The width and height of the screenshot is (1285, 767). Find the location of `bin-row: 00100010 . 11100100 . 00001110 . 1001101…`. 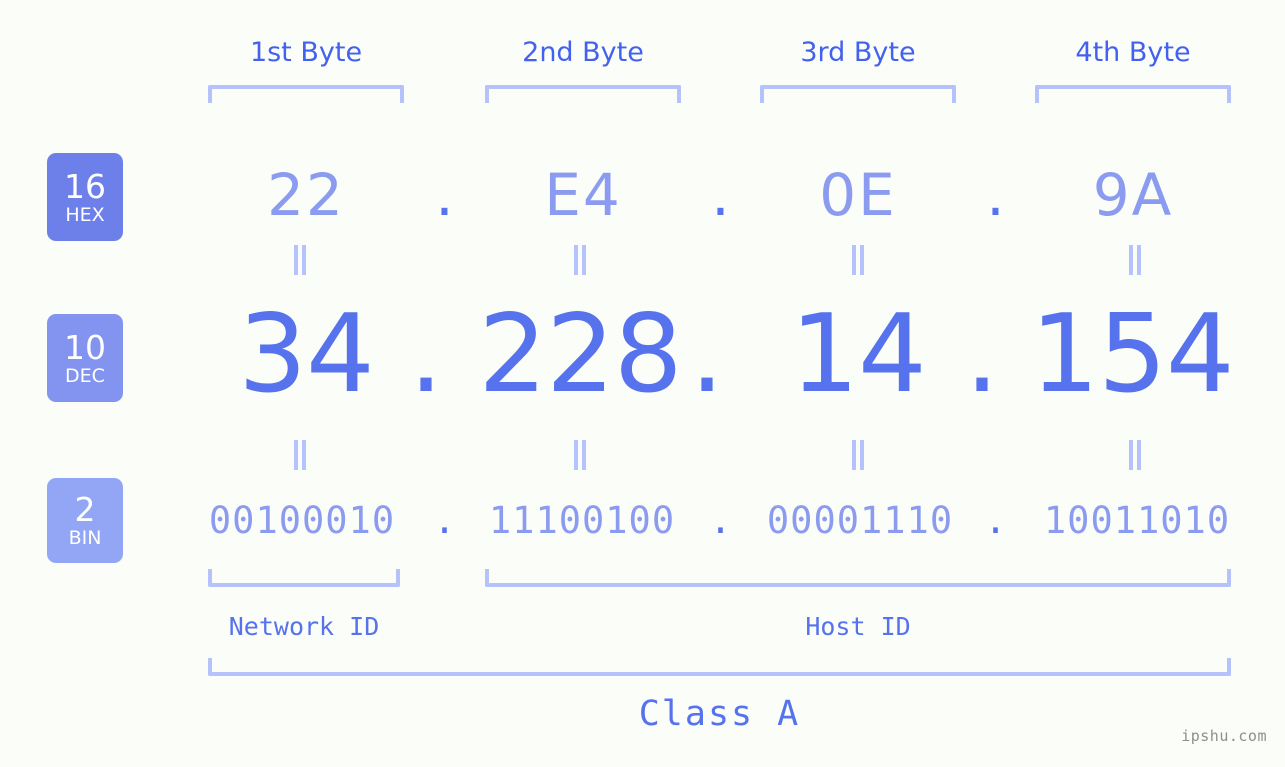

bin-row: 00100010 . 11100100 . 00001110 . 1001101… is located at coordinates (642, 521).